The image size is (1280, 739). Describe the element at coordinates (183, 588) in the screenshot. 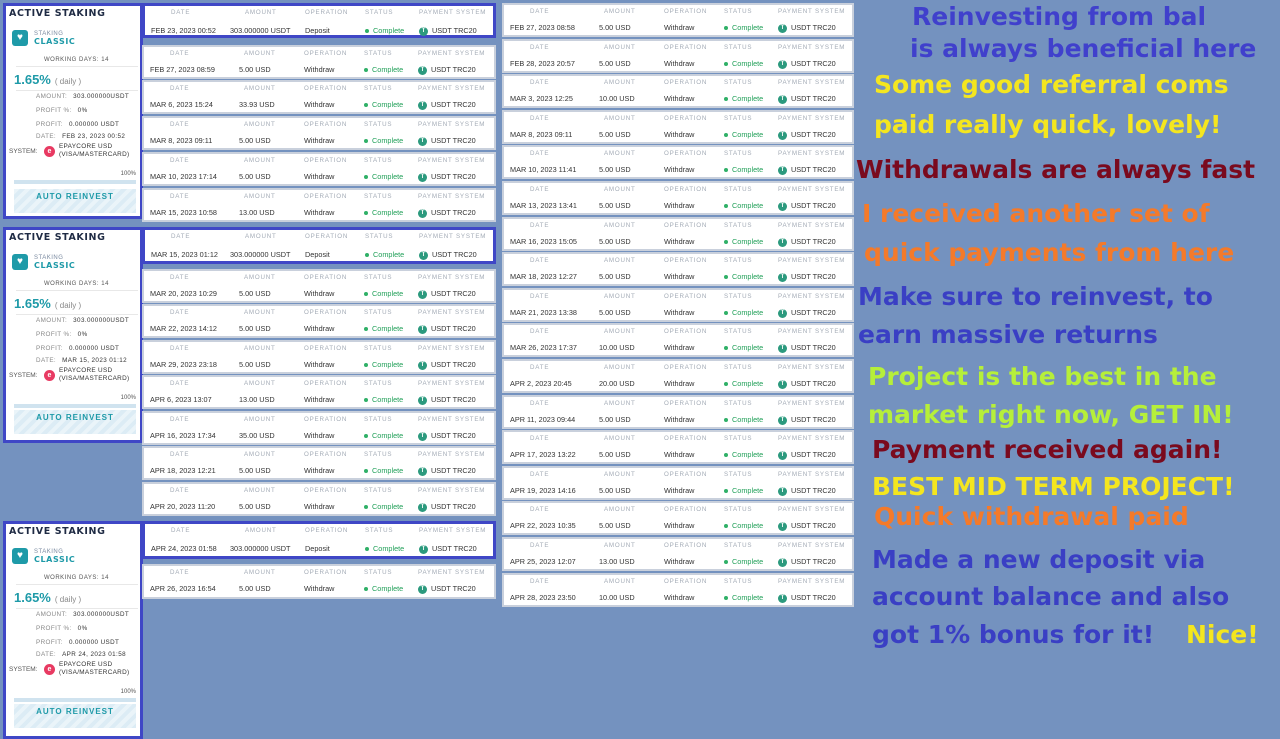

I see `tx-date: APR 26, 2023 16:54` at that location.